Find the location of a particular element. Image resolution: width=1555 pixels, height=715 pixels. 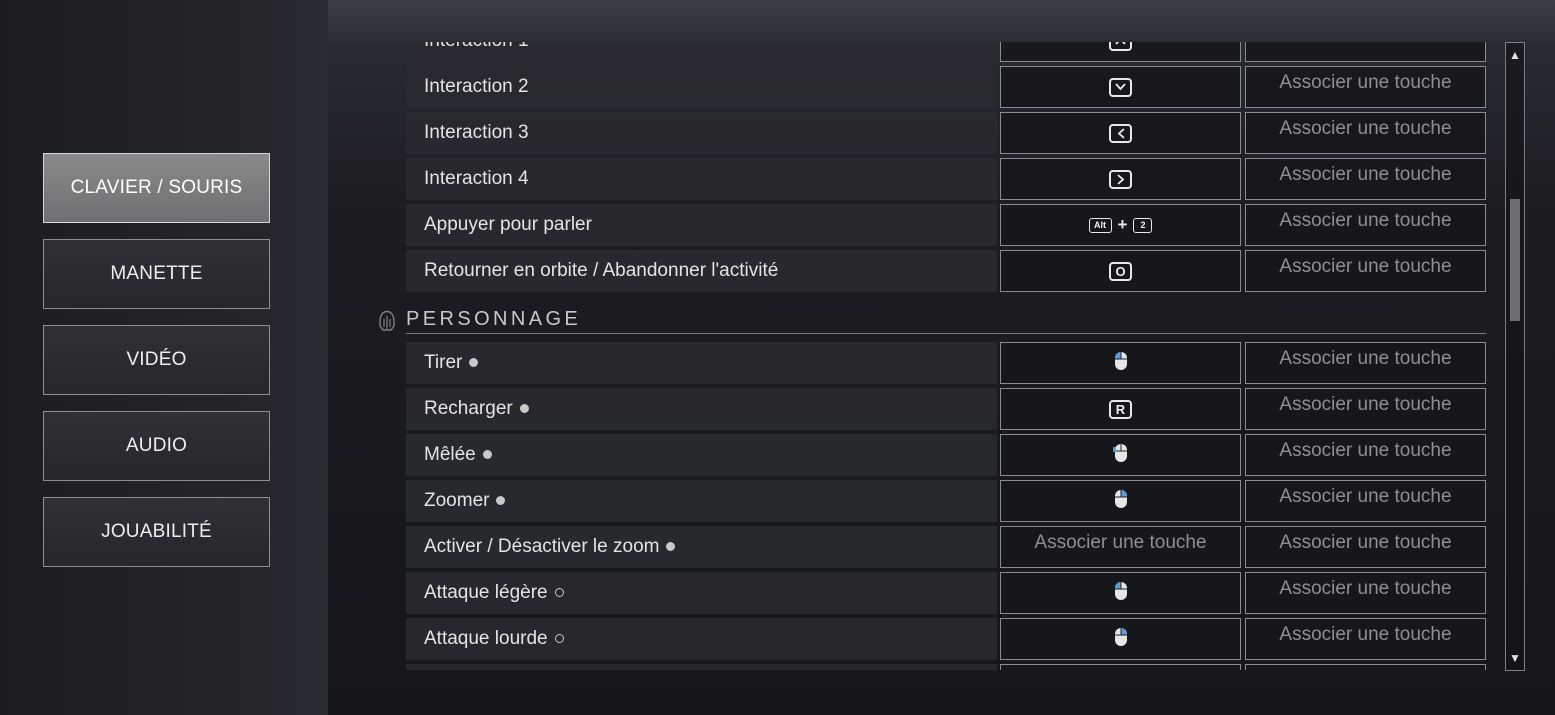

keybind-row: Zoomer Associer une touche is located at coordinates (915, 503).